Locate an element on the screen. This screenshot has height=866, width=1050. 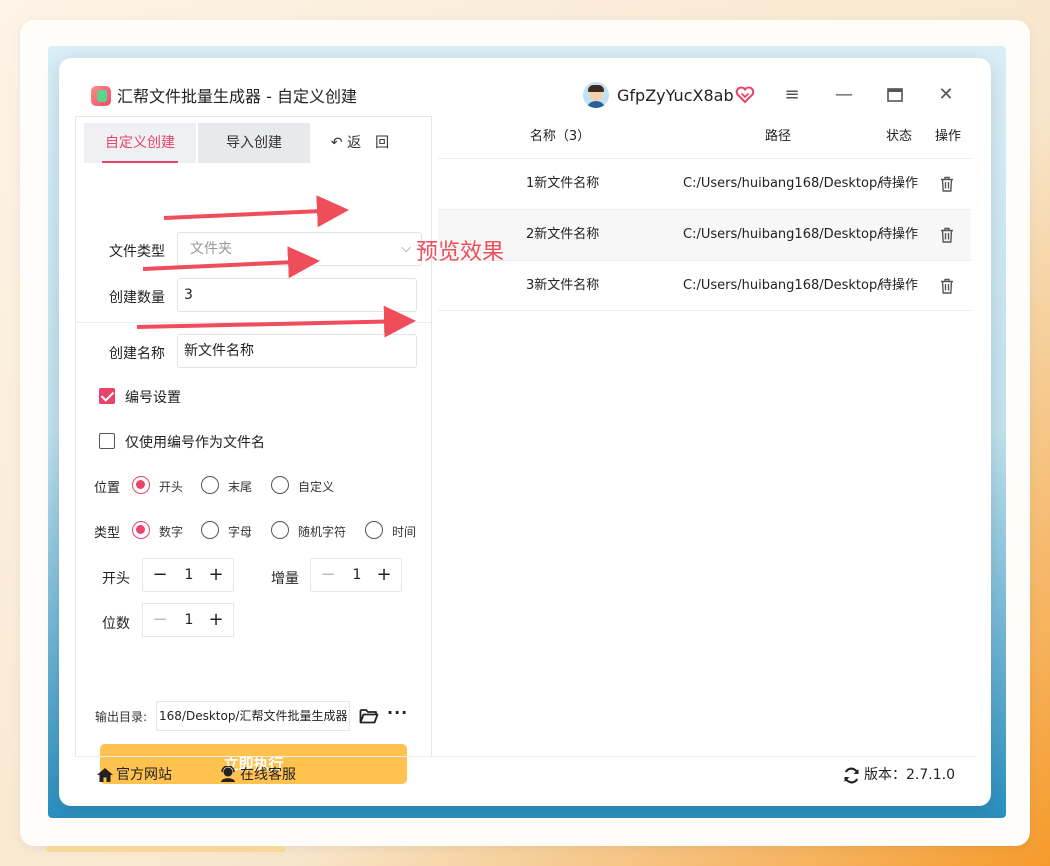
increment-value: 1 is located at coordinates (357, 575).